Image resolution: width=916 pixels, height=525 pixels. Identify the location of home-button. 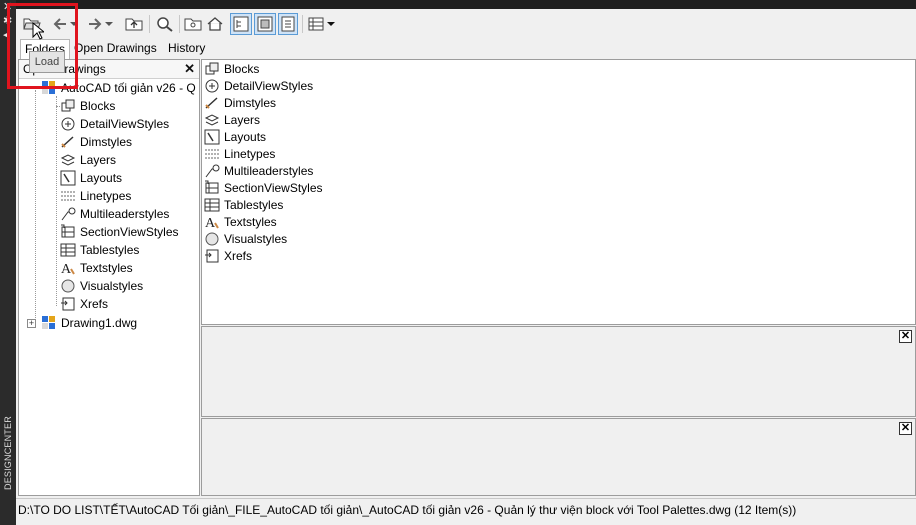
(215, 24).